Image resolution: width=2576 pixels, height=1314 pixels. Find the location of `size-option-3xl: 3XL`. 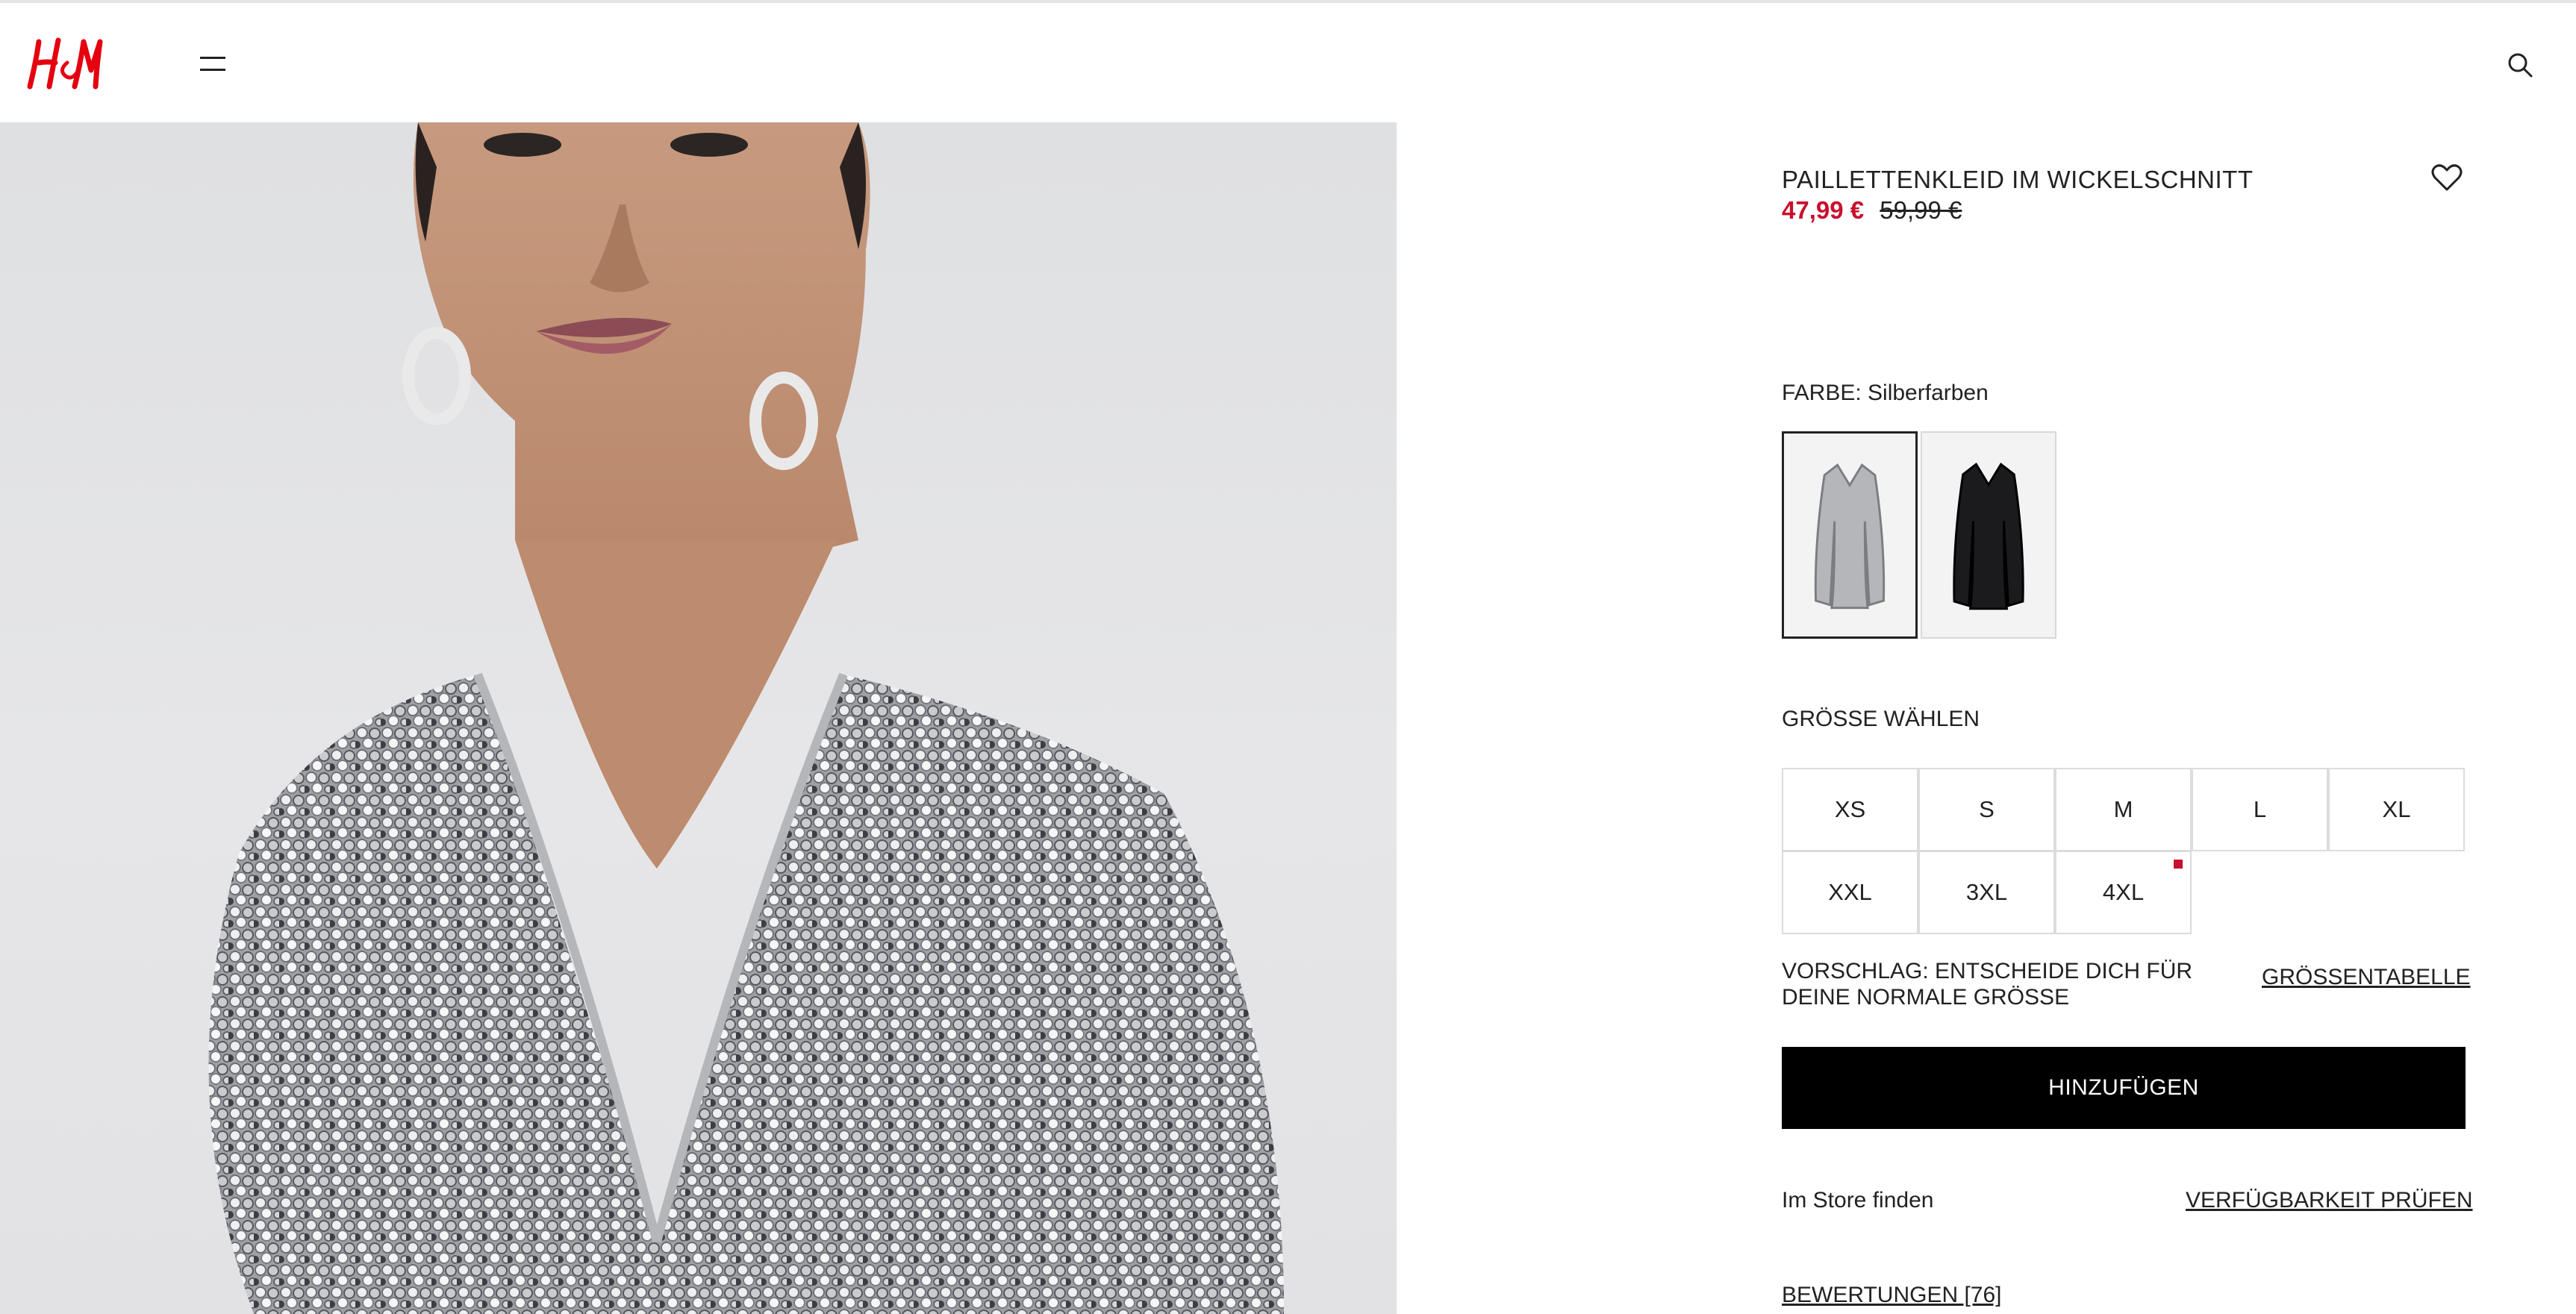

size-option-3xl: 3XL is located at coordinates (1986, 892).